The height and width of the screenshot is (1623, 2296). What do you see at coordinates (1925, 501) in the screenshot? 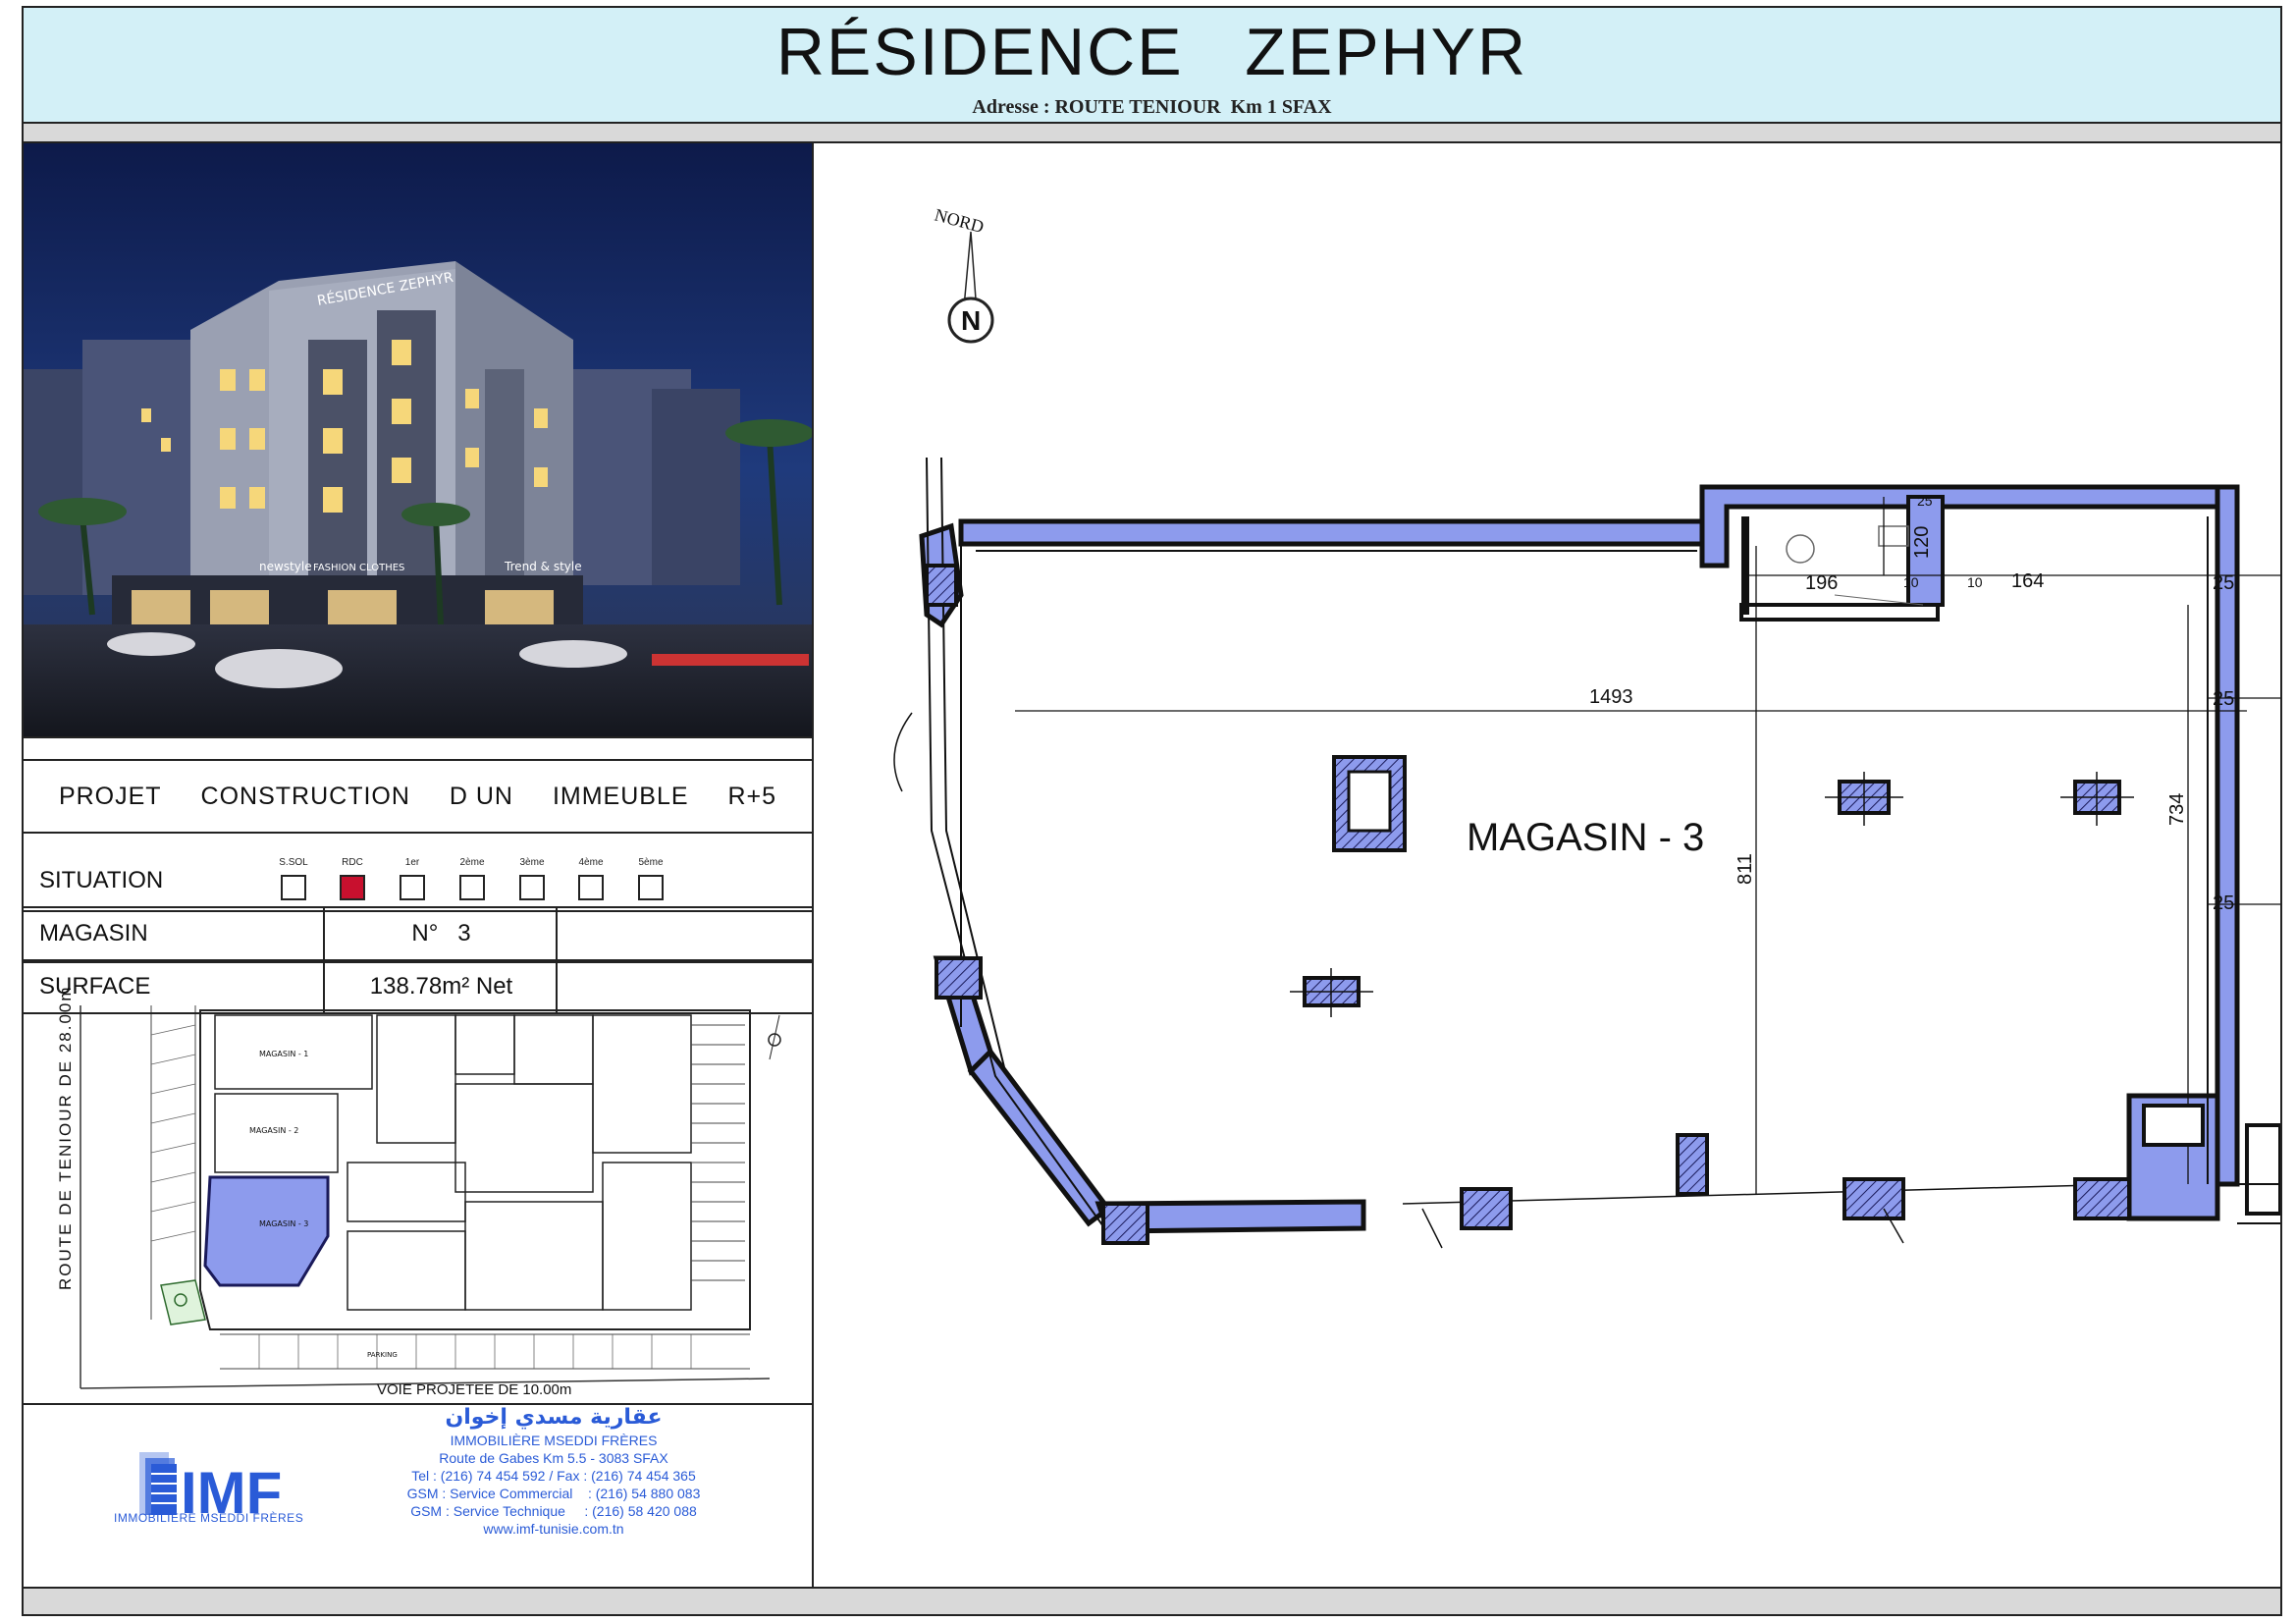
I see `dim-25-d: 25` at bounding box center [1925, 501].